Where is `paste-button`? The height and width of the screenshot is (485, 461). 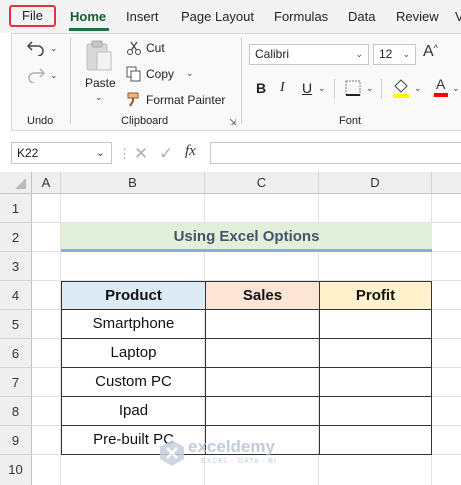 paste-button is located at coordinates (99, 57).